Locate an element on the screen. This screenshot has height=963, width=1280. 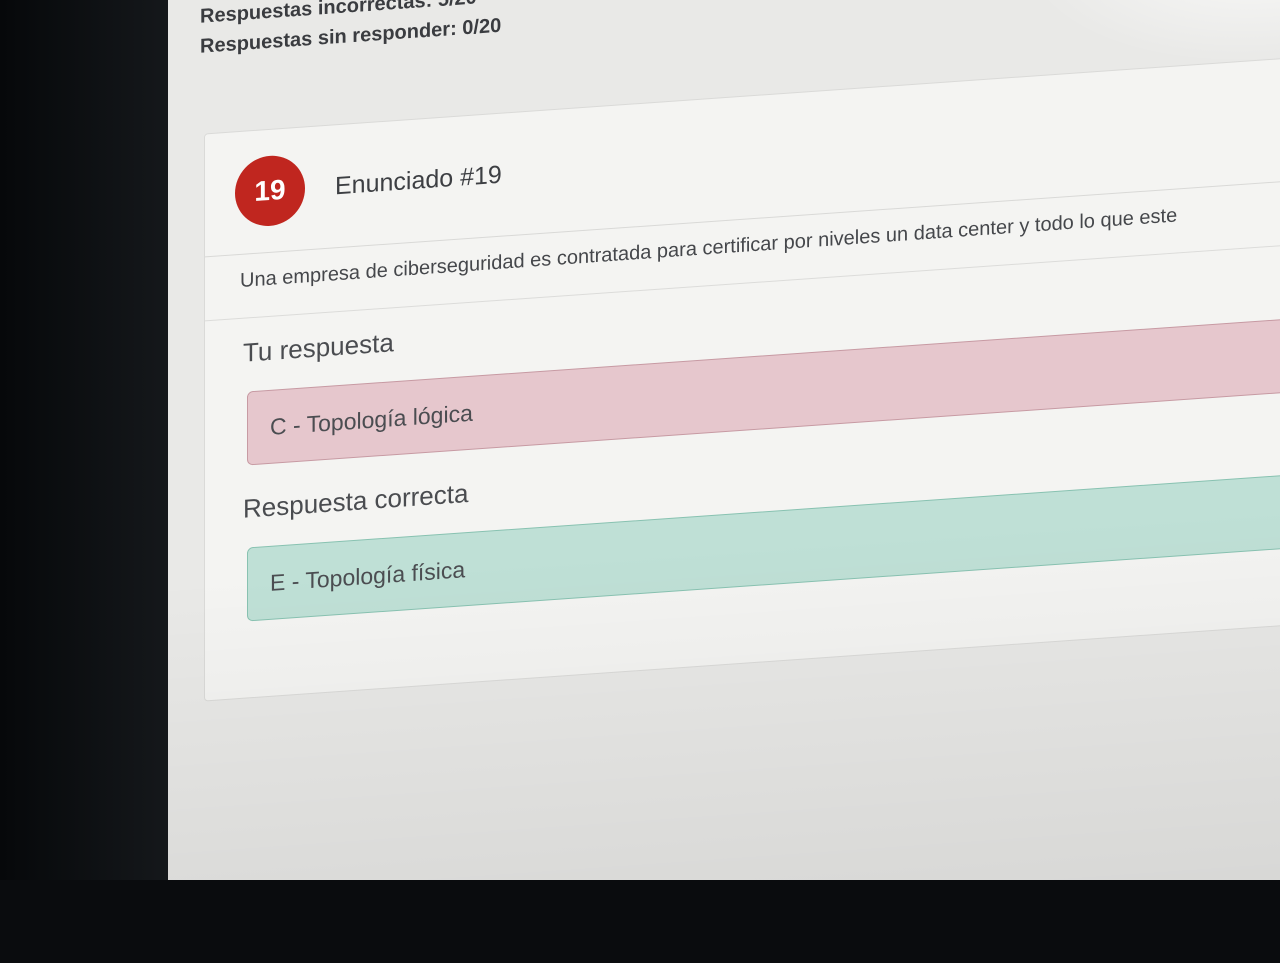
question-title: Enunciado #19 is located at coordinates (418, 180).